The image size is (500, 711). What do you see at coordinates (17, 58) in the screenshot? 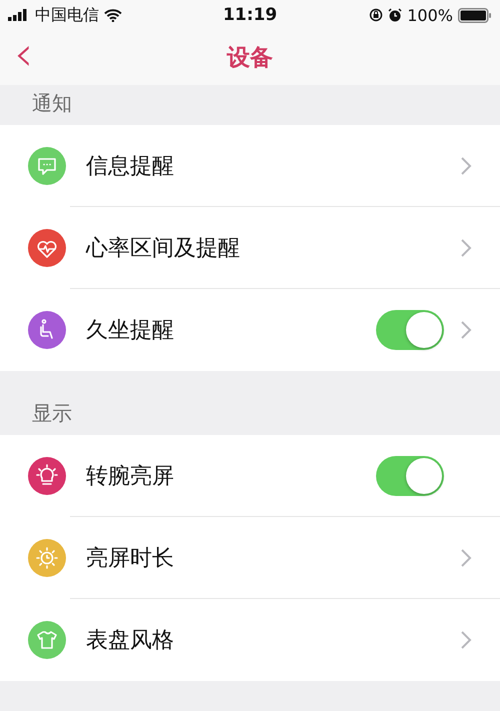
I see `back-button: ‹` at bounding box center [17, 58].